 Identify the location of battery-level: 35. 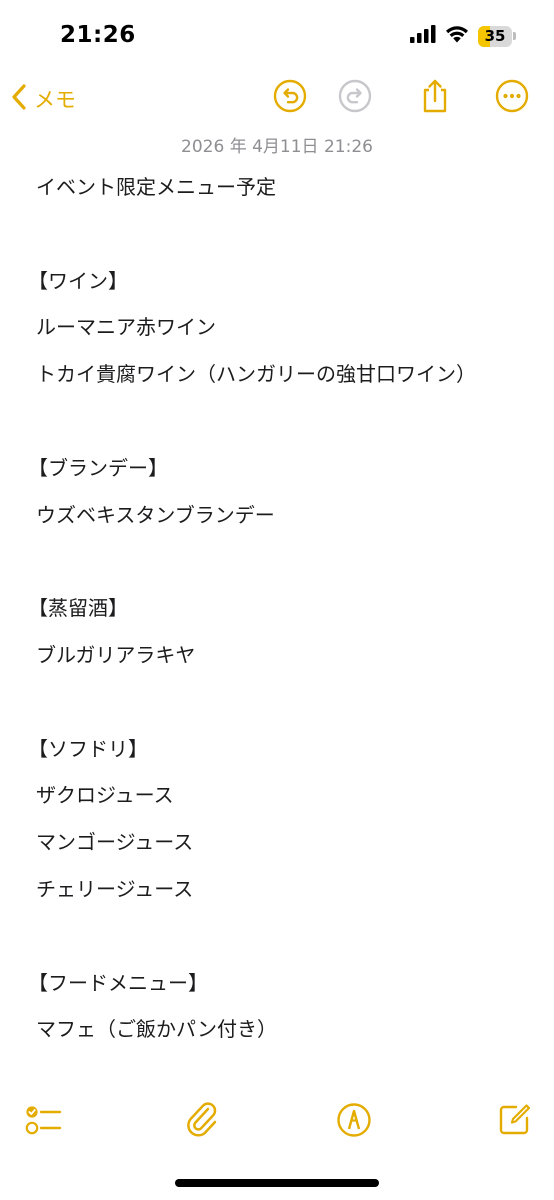
(495, 35).